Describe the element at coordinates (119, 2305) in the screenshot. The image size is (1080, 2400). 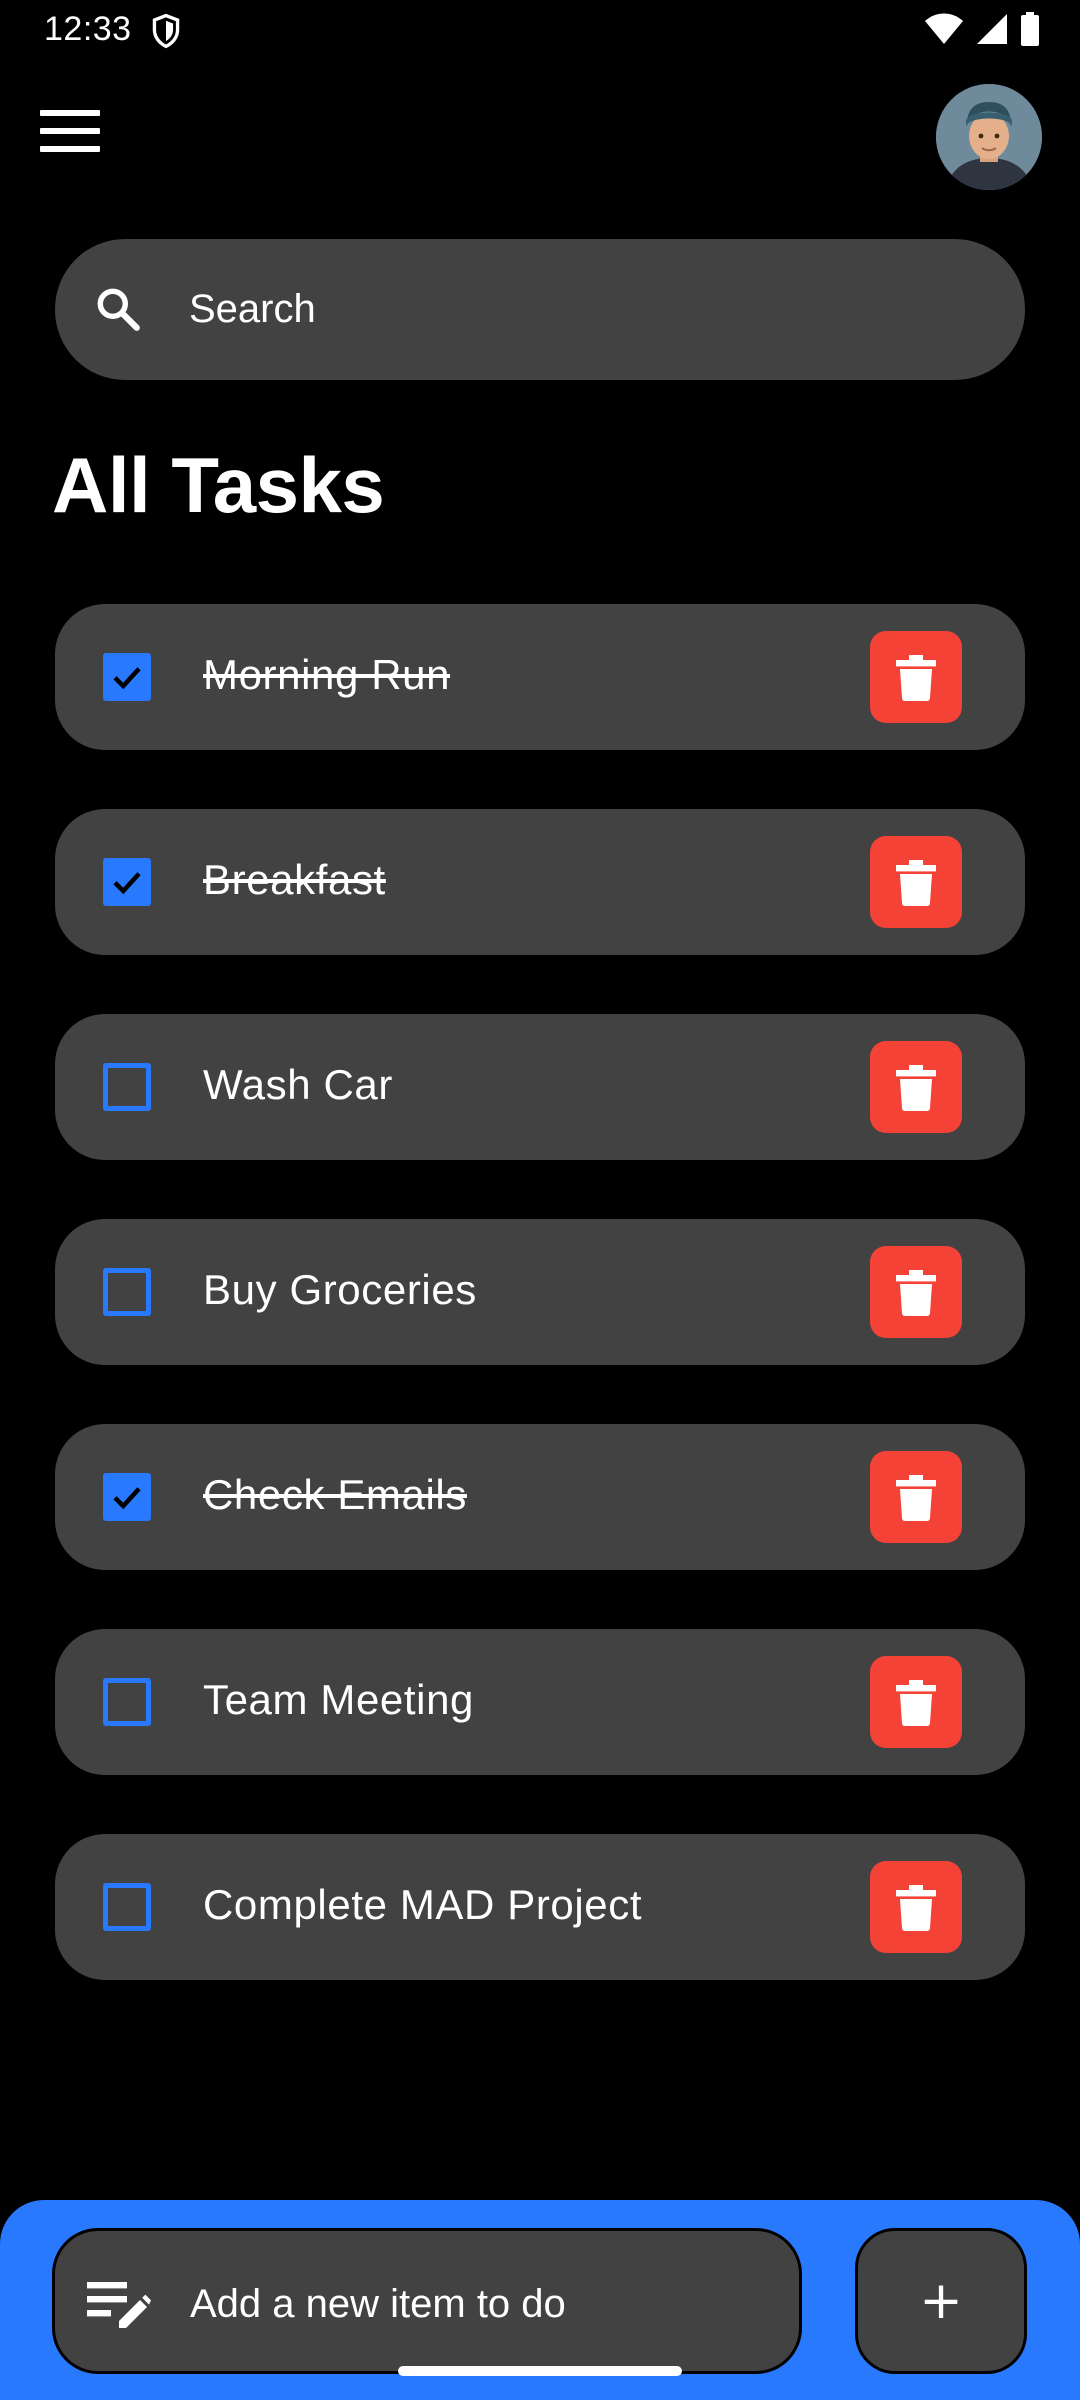
I see `edit-note-icon` at that location.